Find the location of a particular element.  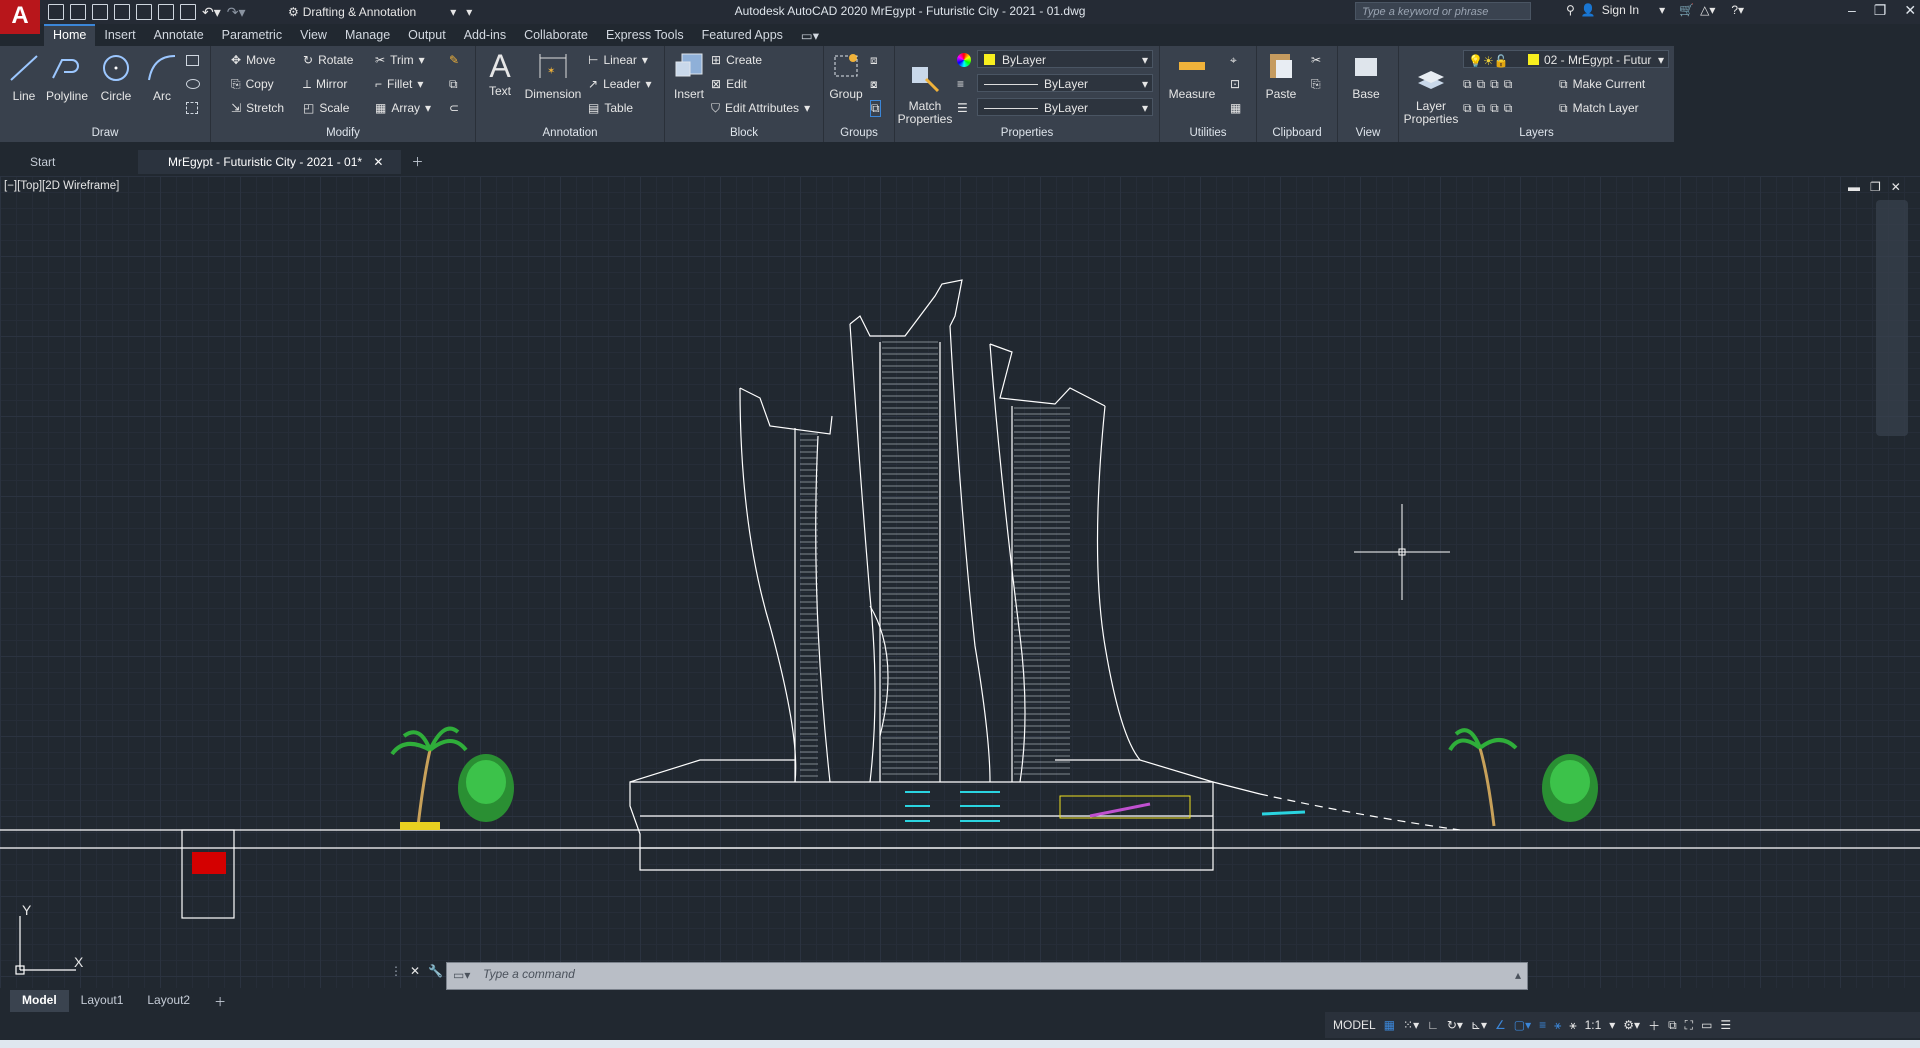

minimize-button: – is located at coordinates (1852, 10).